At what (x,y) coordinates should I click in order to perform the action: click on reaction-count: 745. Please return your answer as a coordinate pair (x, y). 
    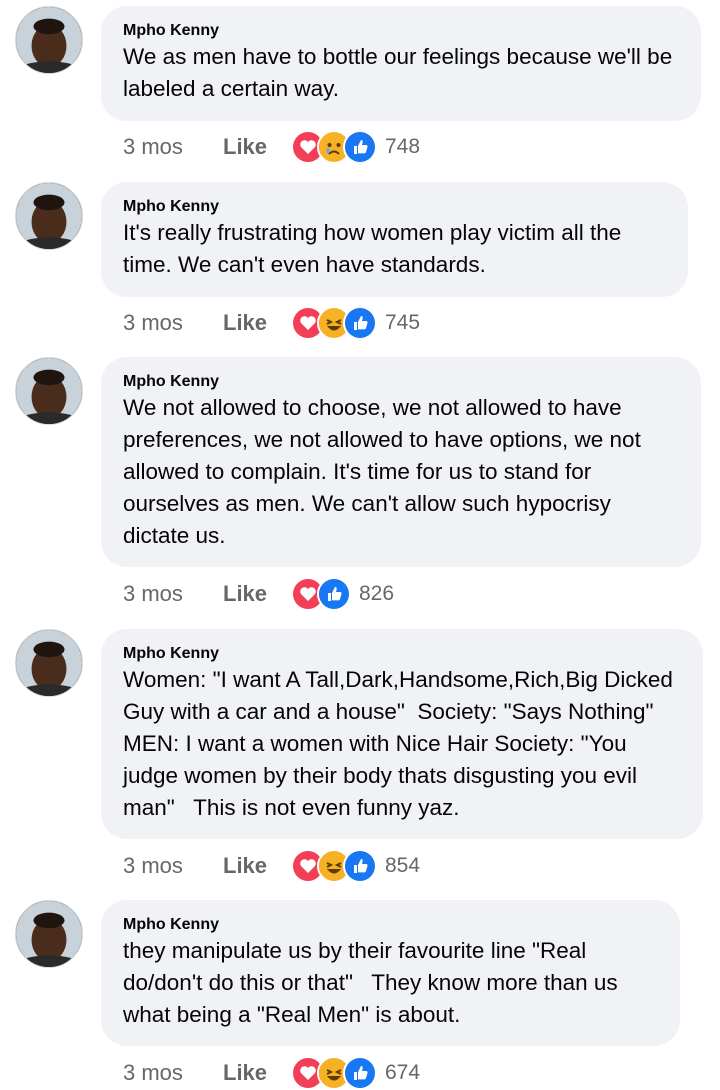
    Looking at the image, I should click on (403, 322).